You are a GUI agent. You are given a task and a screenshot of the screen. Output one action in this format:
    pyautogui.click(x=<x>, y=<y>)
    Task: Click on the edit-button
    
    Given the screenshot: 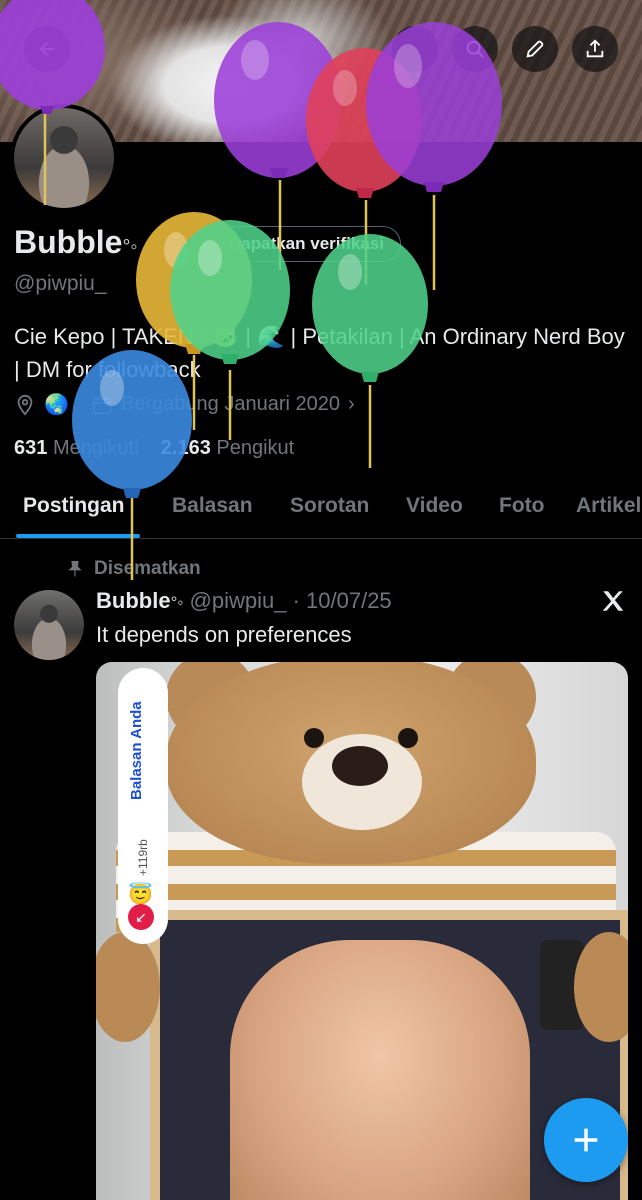 What is the action you would take?
    pyautogui.click(x=535, y=49)
    